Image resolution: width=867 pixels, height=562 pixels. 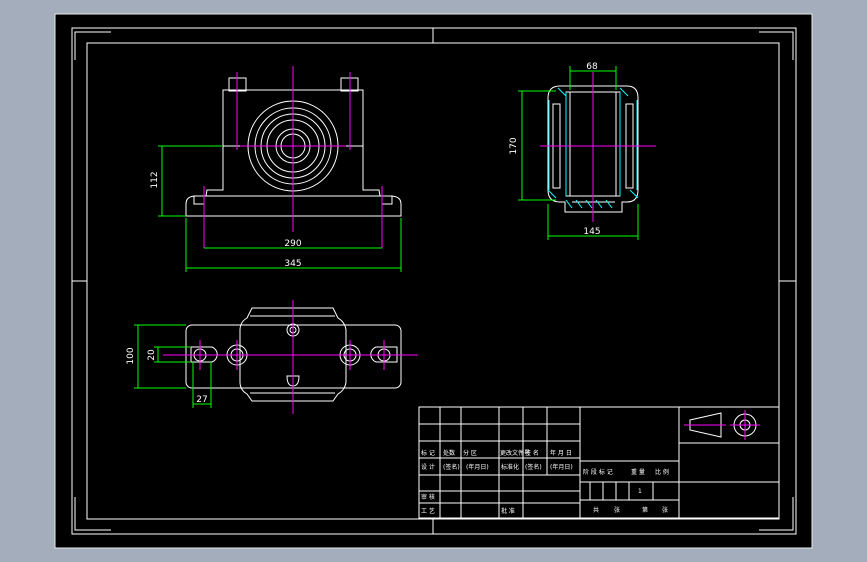 I want to click on tb-row2-date: (年月日), so click(x=477, y=467).